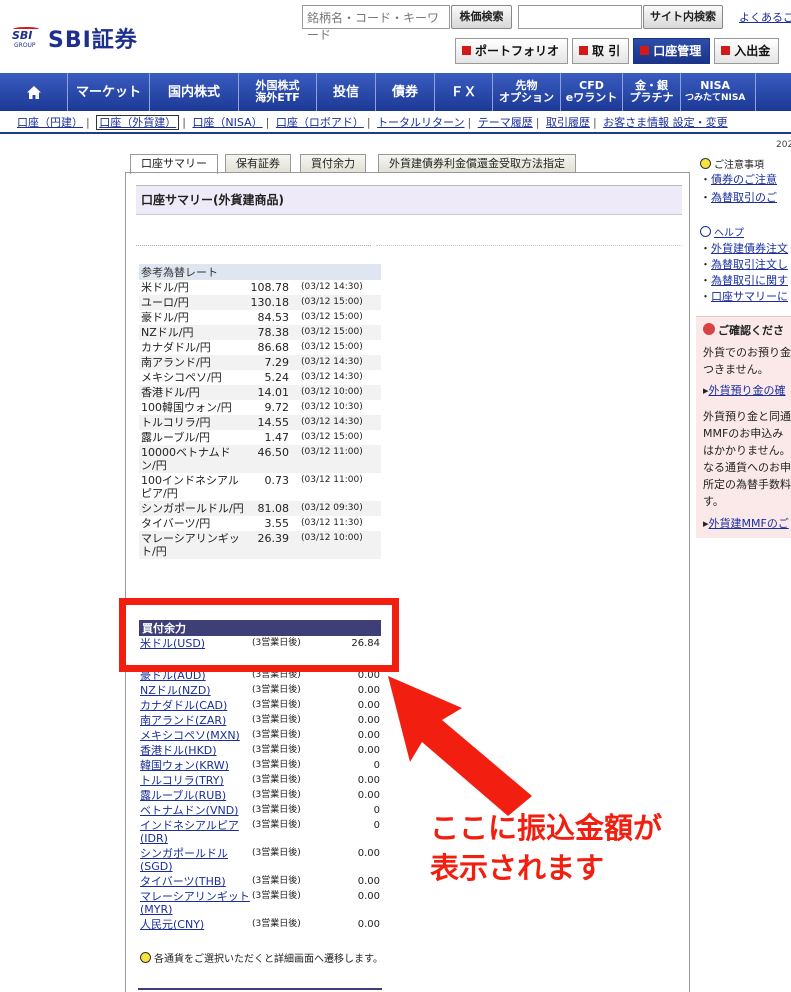 This screenshot has height=992, width=791. What do you see at coordinates (277, 523) in the screenshot?
I see `rate-value: 3.55` at bounding box center [277, 523].